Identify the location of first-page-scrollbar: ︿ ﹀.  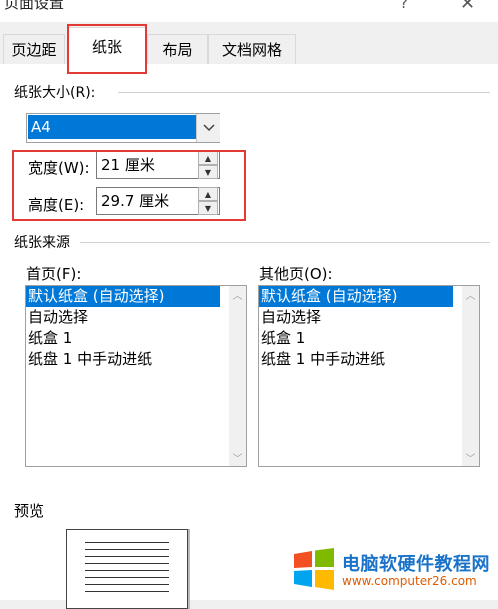
(237, 376).